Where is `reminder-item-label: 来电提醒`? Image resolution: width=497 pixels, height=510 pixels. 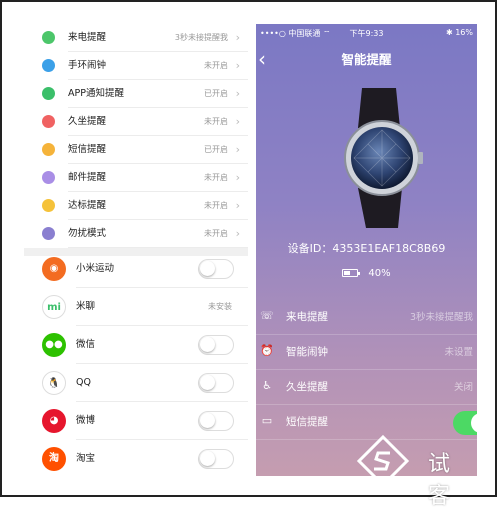 reminder-item-label: 来电提醒 is located at coordinates (307, 317).